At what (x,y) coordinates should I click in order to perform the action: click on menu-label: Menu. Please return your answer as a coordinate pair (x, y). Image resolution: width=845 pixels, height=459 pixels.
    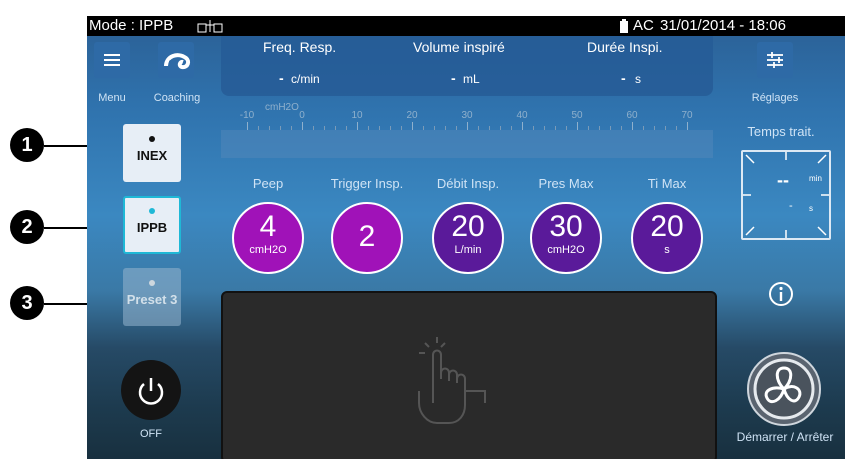
    Looking at the image, I should click on (112, 98).